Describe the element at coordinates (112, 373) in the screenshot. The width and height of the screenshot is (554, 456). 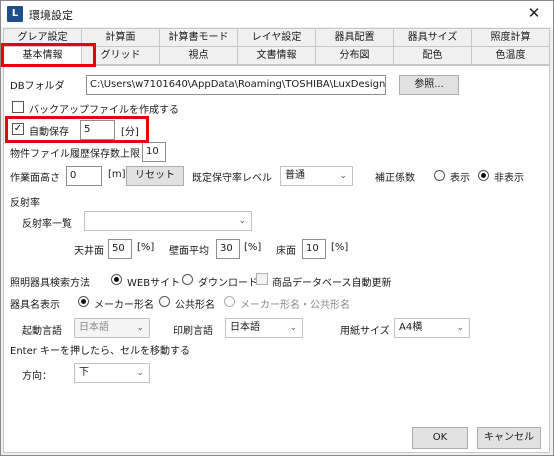
I see `direction-select: 下 ⌄` at that location.